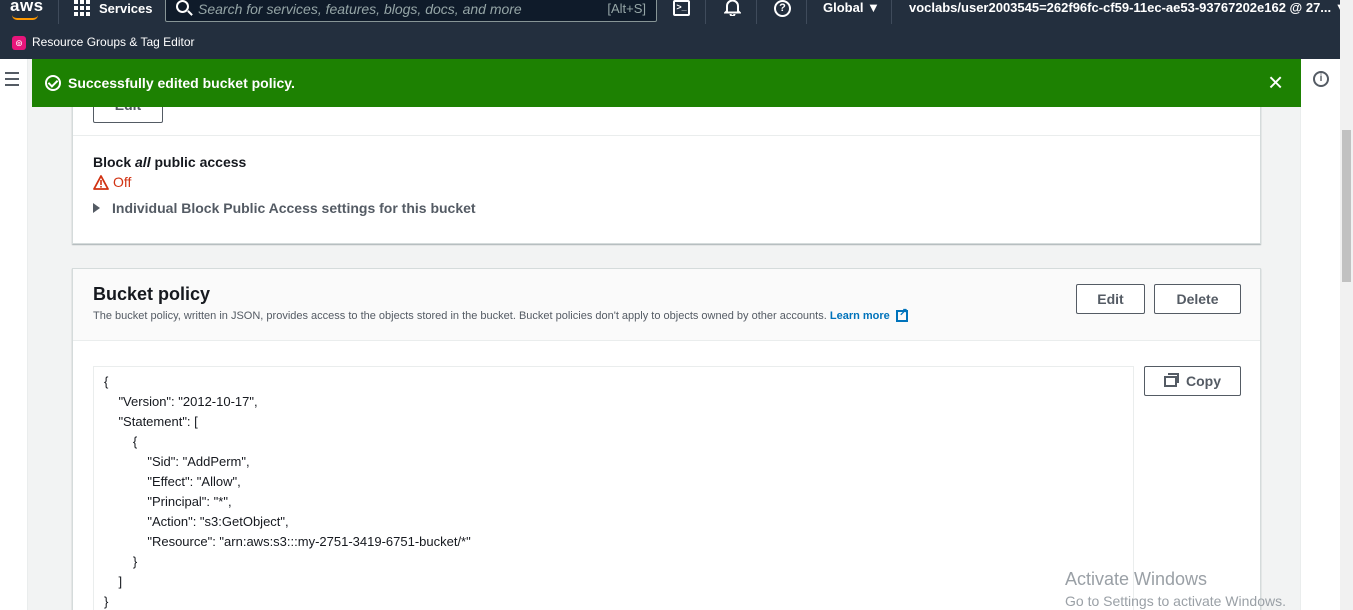 The image size is (1353, 610). What do you see at coordinates (666, 135) in the screenshot?
I see `divider` at bounding box center [666, 135].